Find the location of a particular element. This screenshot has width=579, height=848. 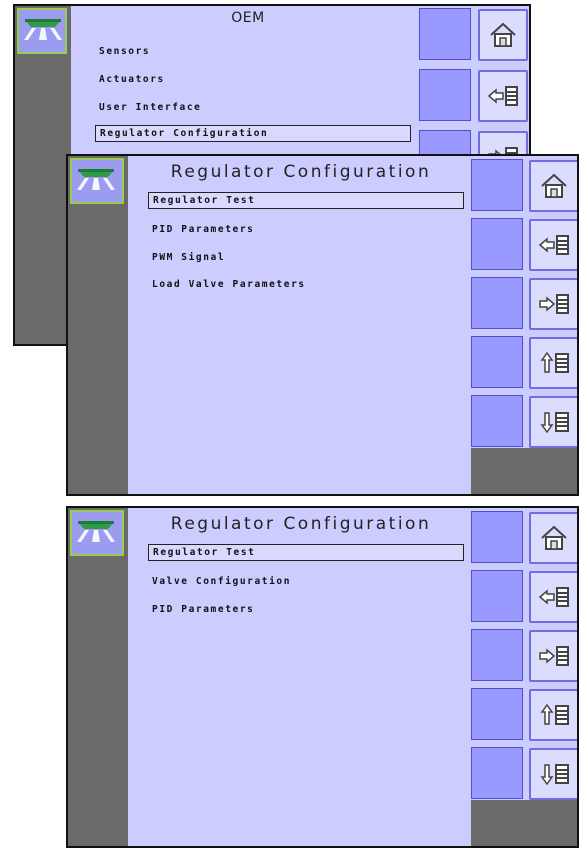

menu-item-regulator-configuration: Regulator Configuration is located at coordinates (253, 133).